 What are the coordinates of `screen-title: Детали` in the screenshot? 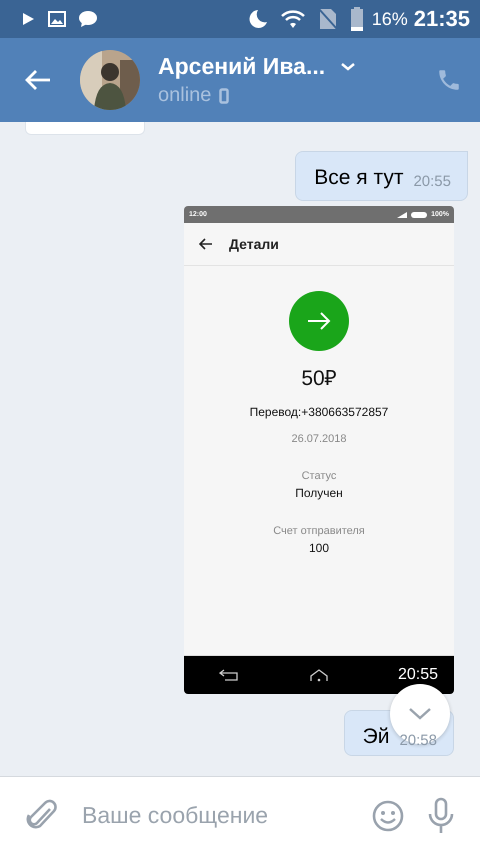 It's located at (254, 244).